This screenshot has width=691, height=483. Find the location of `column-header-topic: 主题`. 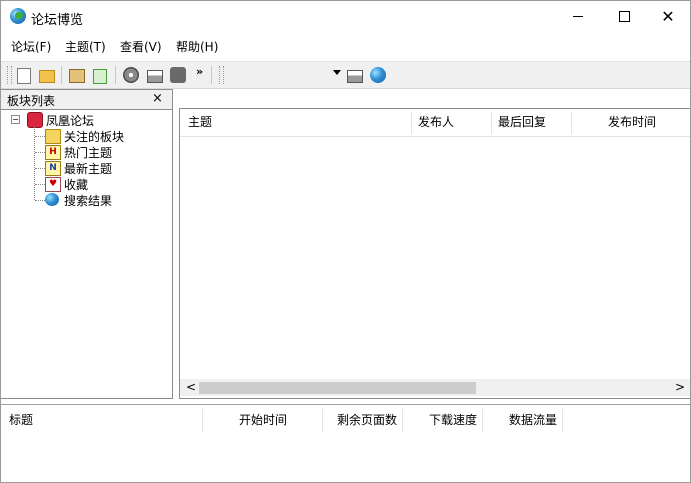

column-header-topic: 主题 is located at coordinates (200, 122).